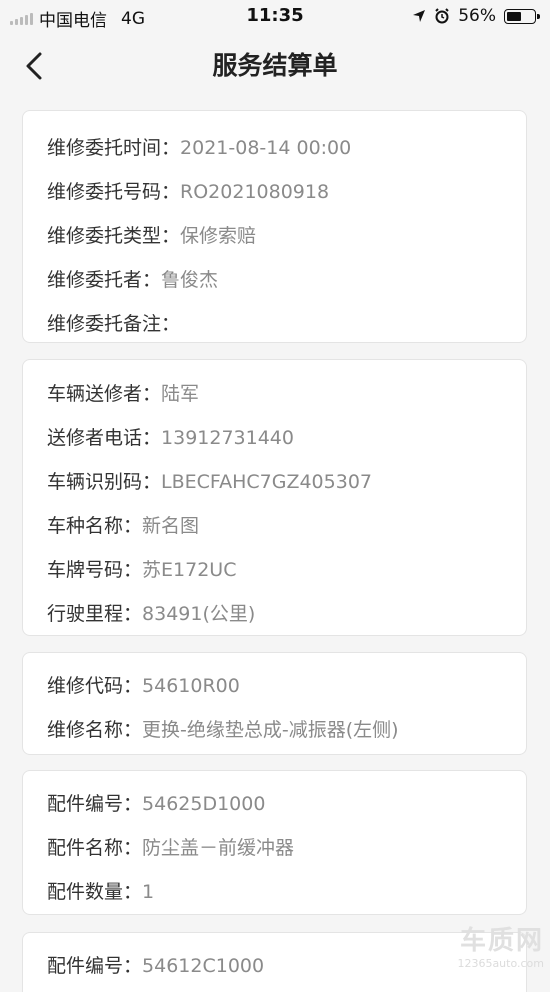  I want to click on watermark-brand: 车质网, so click(501, 941).